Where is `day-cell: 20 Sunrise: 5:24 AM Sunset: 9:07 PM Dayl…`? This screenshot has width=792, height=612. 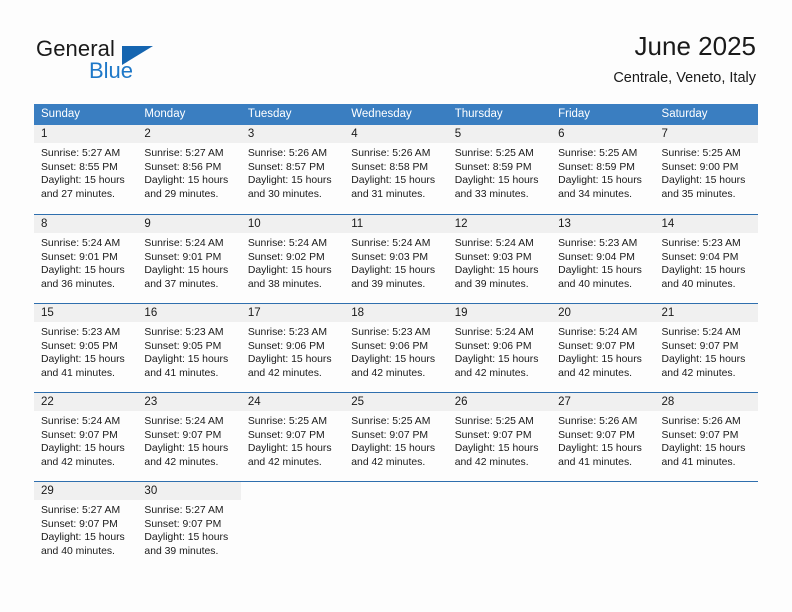
day-cell: 20 Sunrise: 5:24 AM Sunset: 9:07 PM Dayl… is located at coordinates (603, 348).